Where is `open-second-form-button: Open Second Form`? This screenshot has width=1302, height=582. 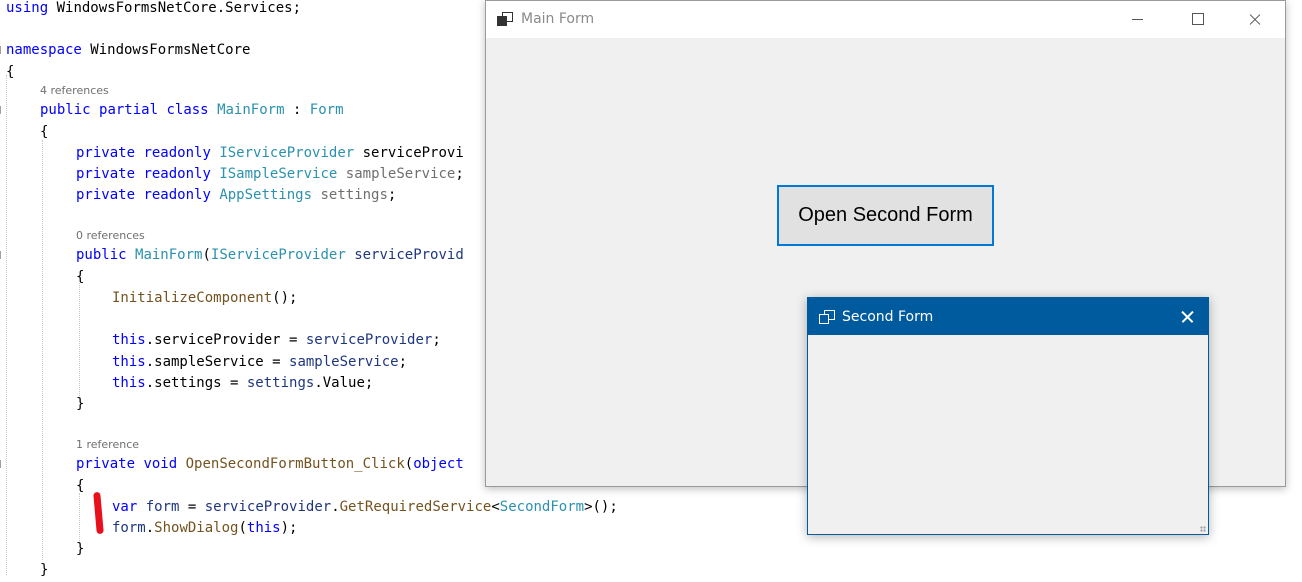
open-second-form-button: Open Second Form is located at coordinates (885, 215).